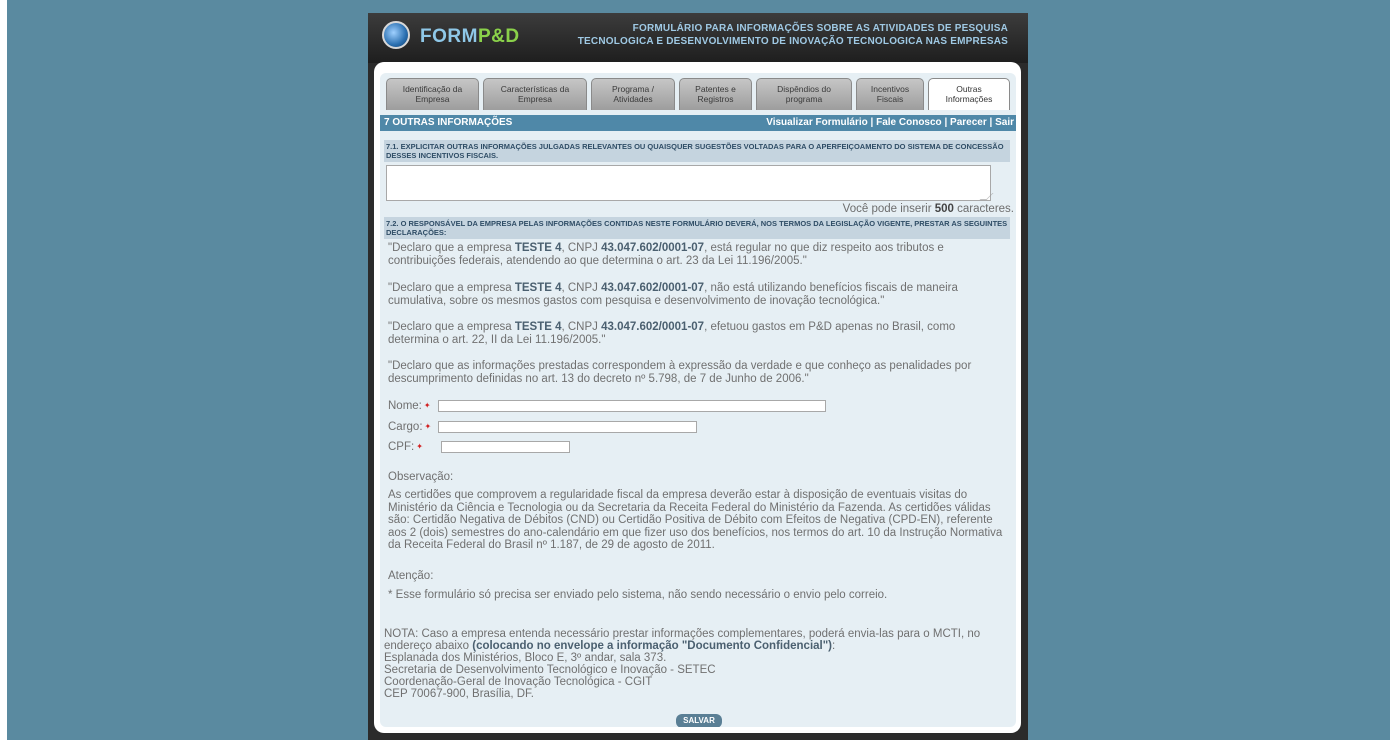 This screenshot has width=1396, height=740. Describe the element at coordinates (983, 209) in the screenshot. I see `char-count-suffix: caracteres.` at that location.